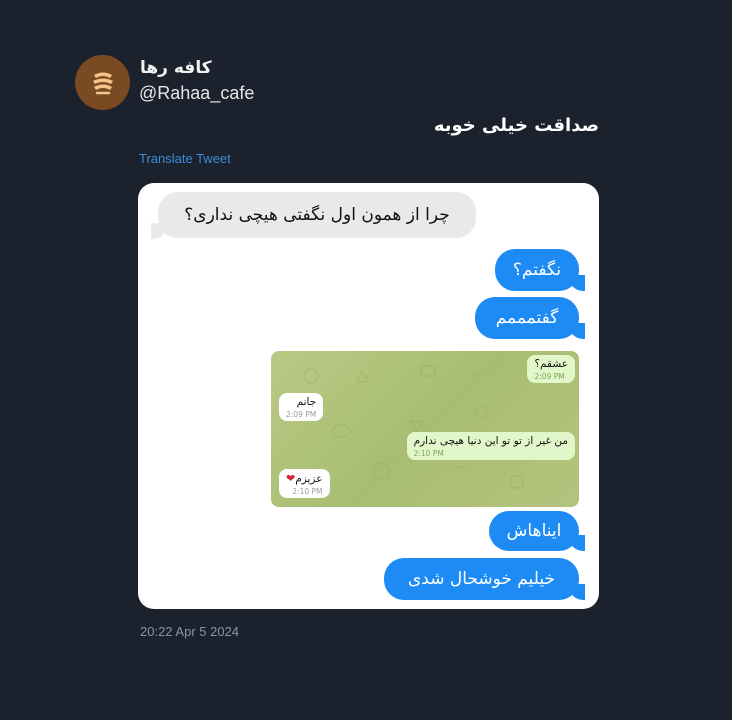 The image size is (732, 720). What do you see at coordinates (490, 441) in the screenshot?
I see `screenshot-message-text: من غیر از تو تو این دنیا هیچی ندارم` at bounding box center [490, 441].